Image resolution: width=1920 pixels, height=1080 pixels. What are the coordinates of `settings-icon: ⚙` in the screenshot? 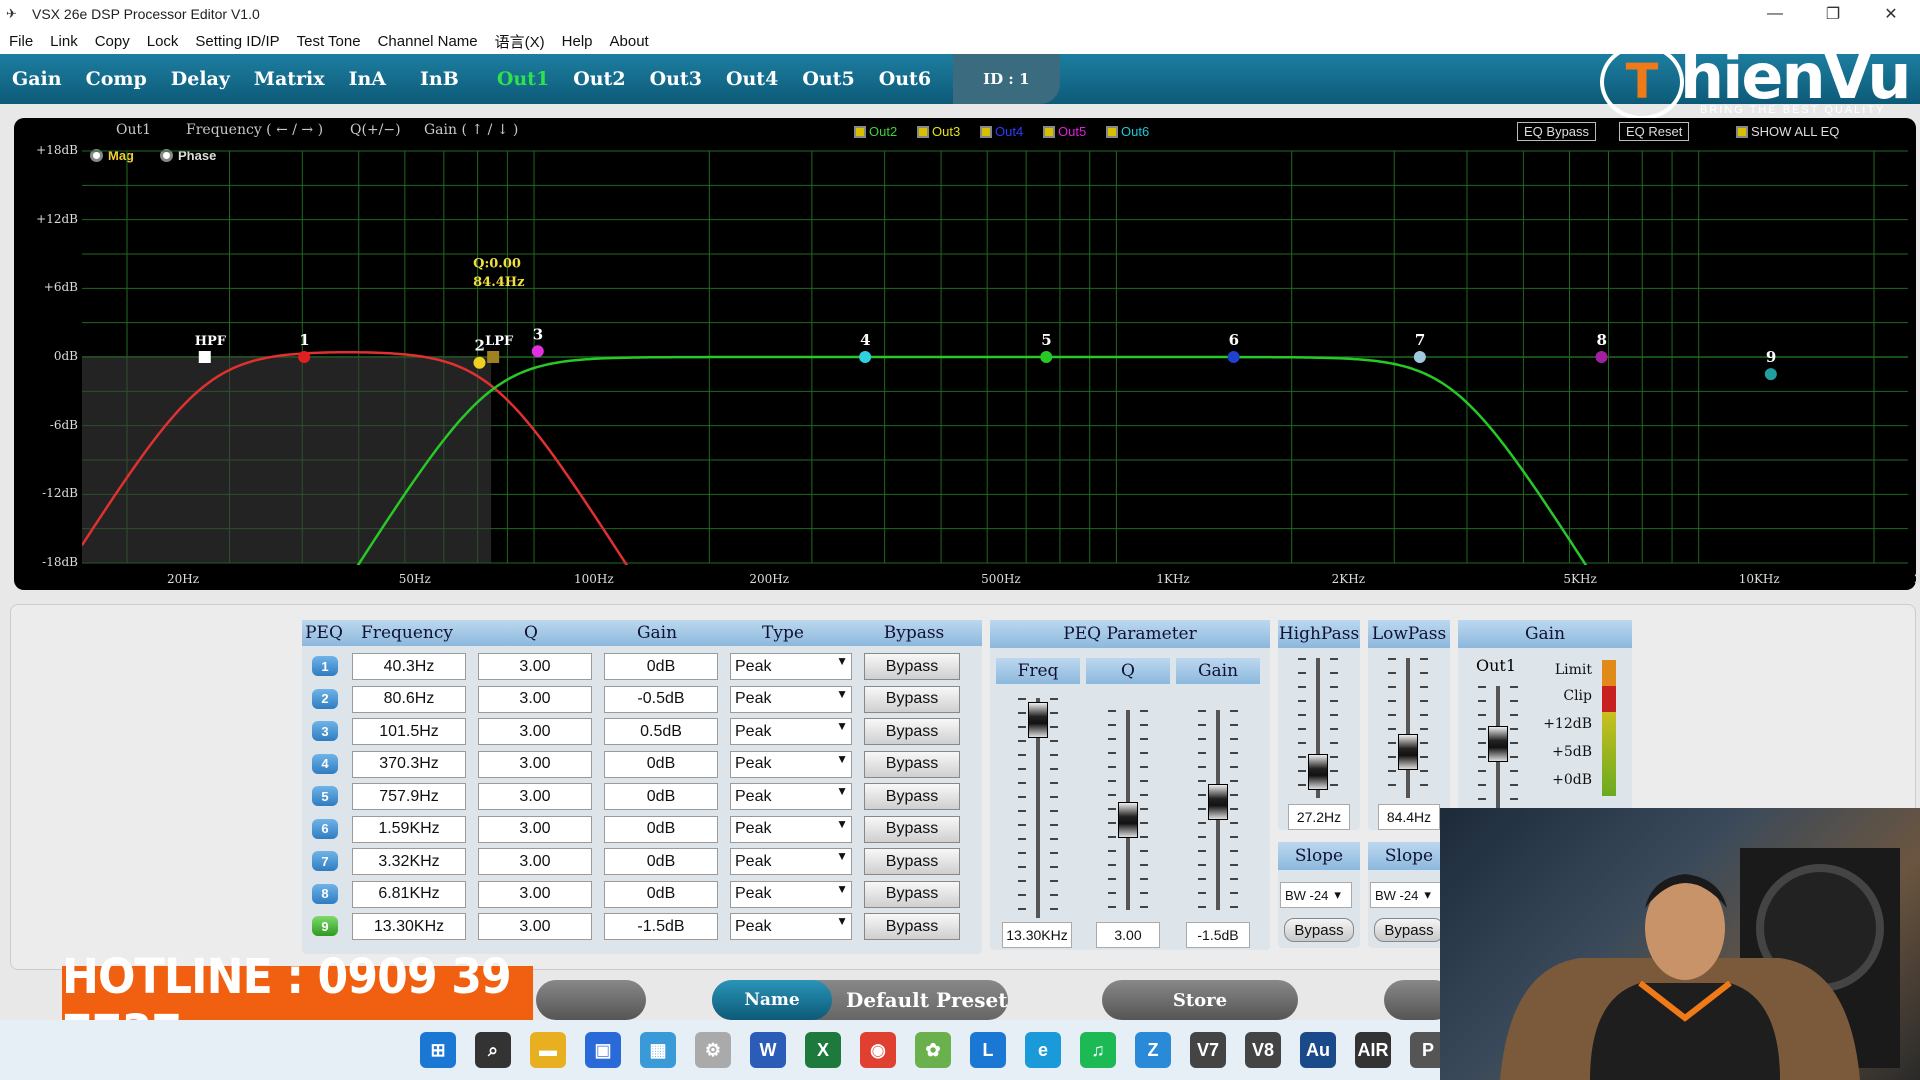 It's located at (713, 1050).